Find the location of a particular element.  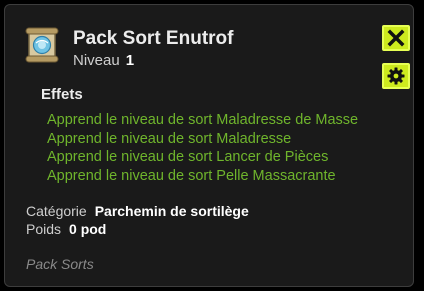

weight-row: Poids 0 pod is located at coordinates (66, 229).